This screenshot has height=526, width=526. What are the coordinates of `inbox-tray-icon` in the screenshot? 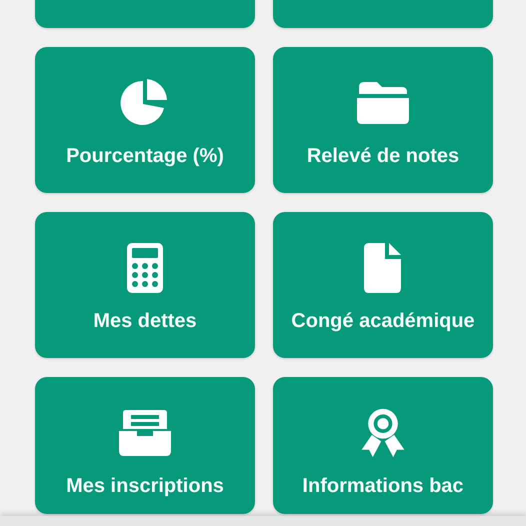 It's located at (145, 433).